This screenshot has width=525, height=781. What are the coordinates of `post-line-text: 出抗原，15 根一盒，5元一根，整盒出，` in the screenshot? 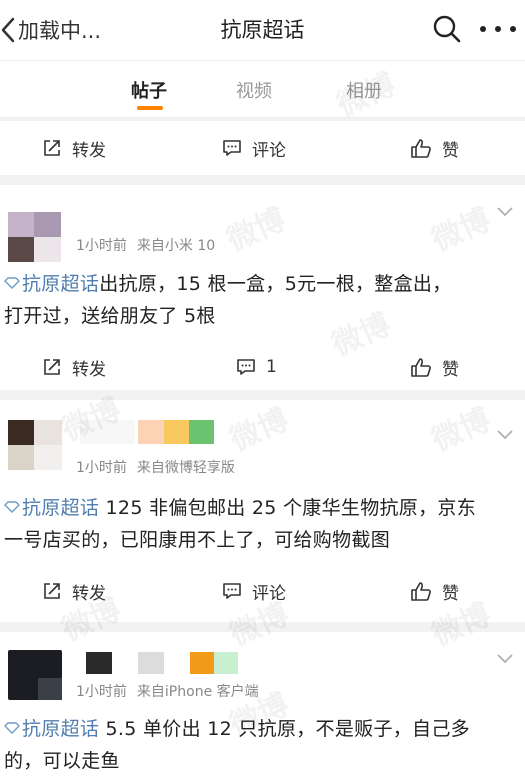 It's located at (275, 284).